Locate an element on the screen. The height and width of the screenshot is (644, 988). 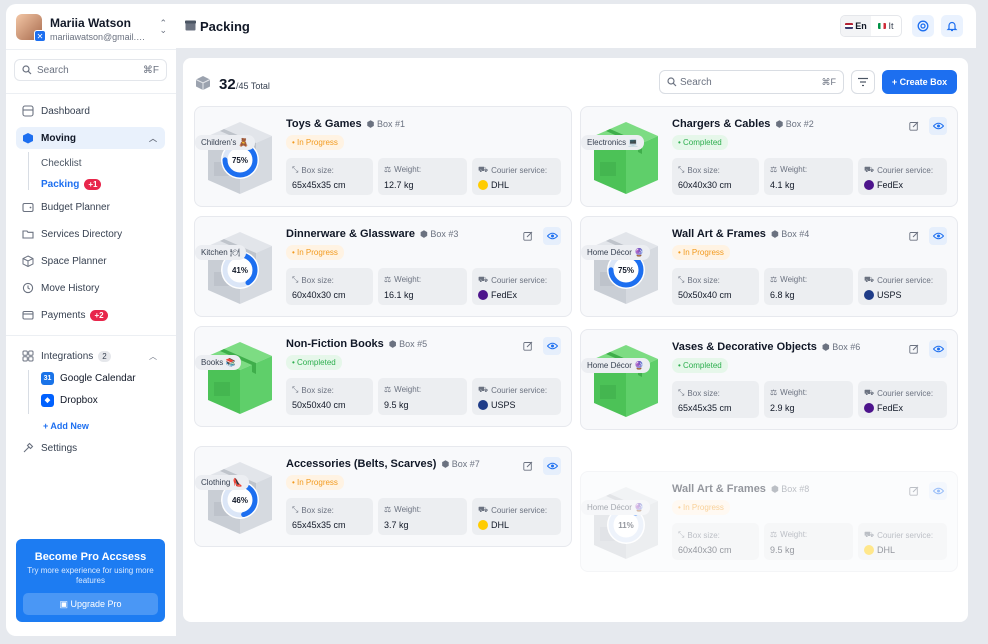
sidebar-item-dashboard: Dashboard is located at coordinates (90, 111).